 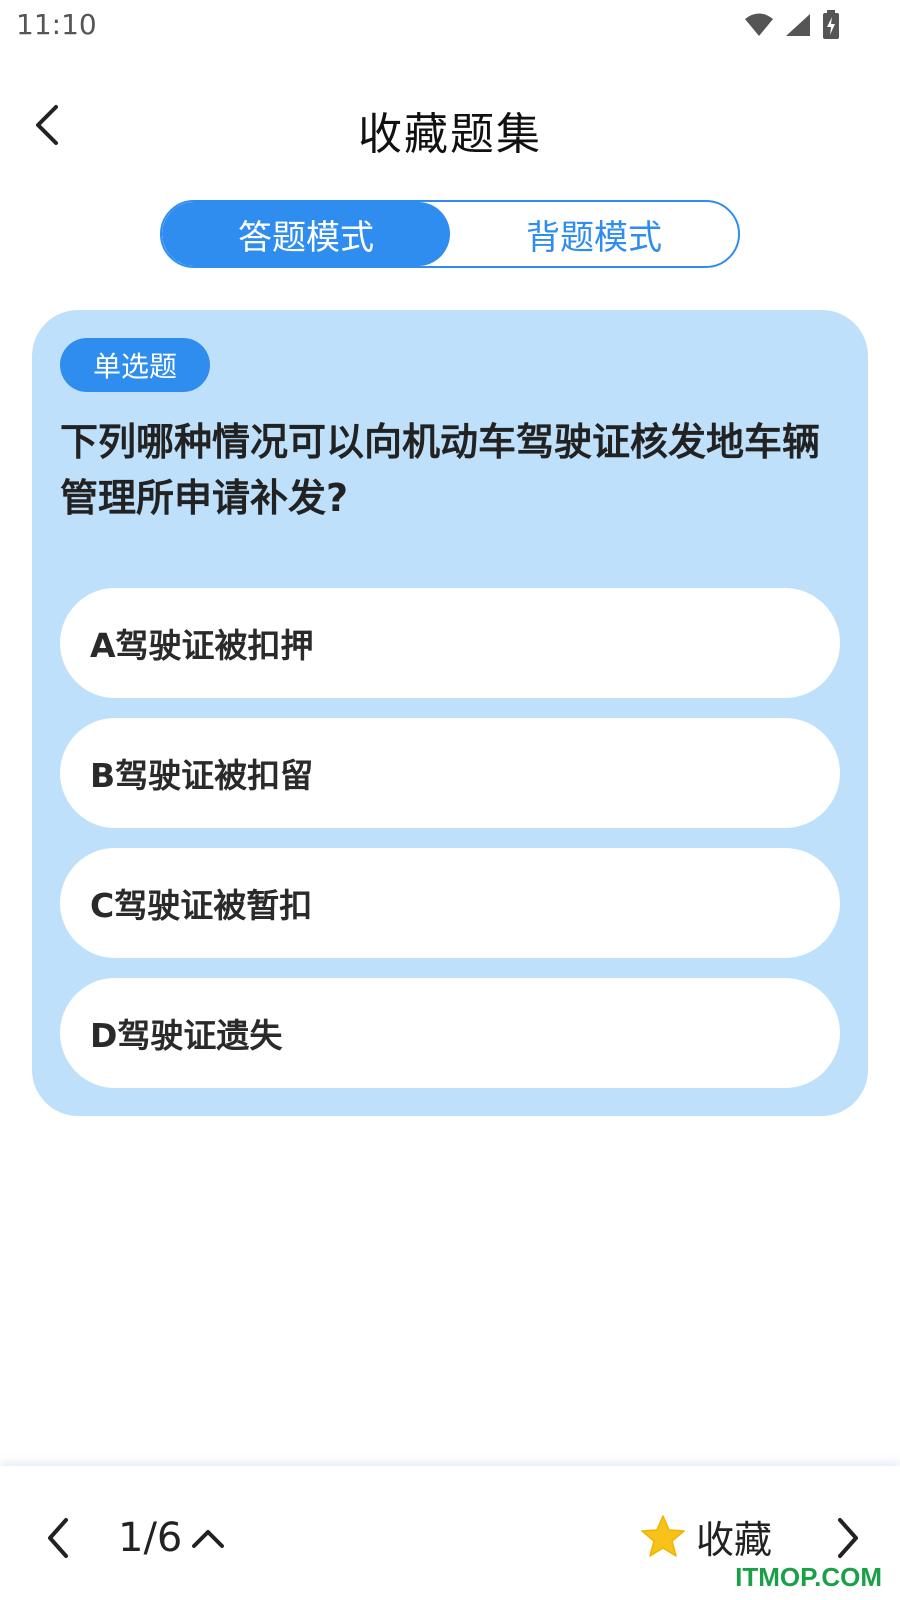 What do you see at coordinates (663, 1536) in the screenshot?
I see `star-icon` at bounding box center [663, 1536].